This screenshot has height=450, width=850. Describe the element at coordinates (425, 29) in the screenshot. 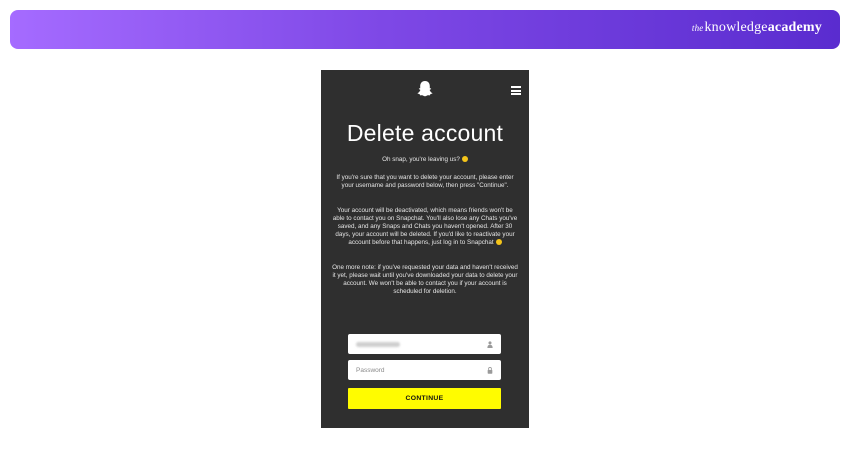

I see `header-banner: the knowledge academy` at that location.